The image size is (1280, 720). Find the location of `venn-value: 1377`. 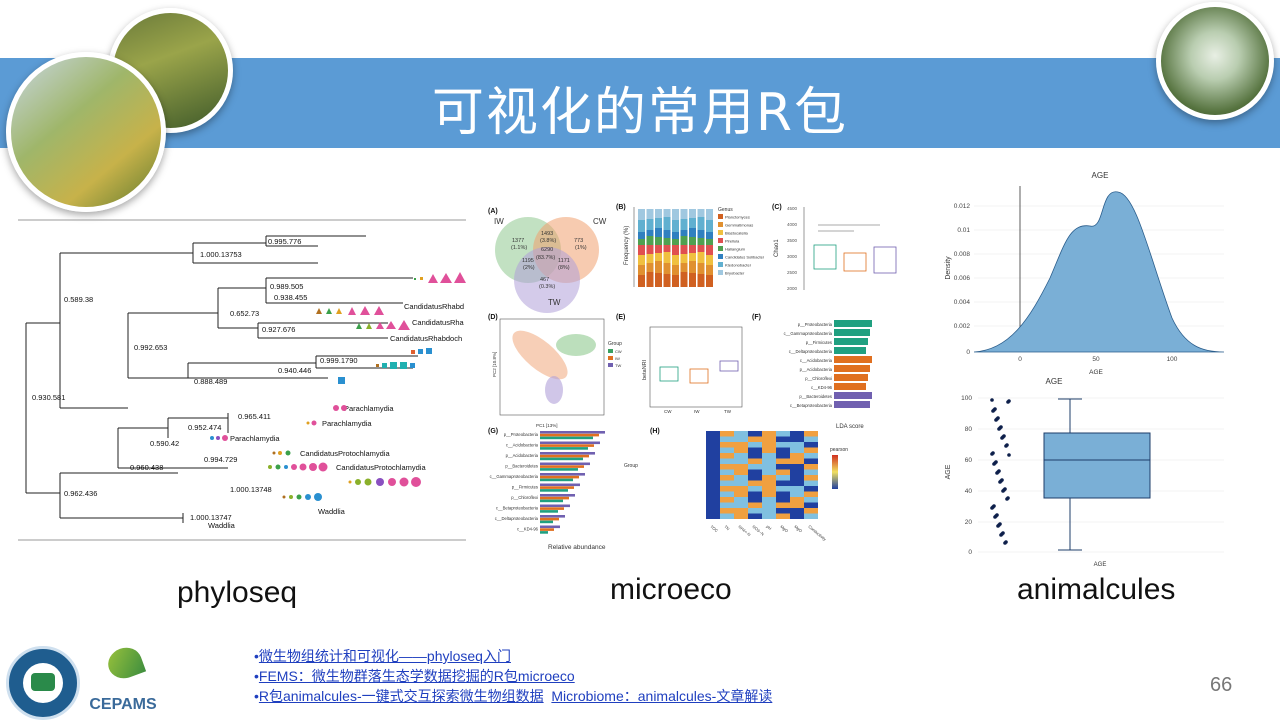

venn-value: 1377 is located at coordinates (518, 241).